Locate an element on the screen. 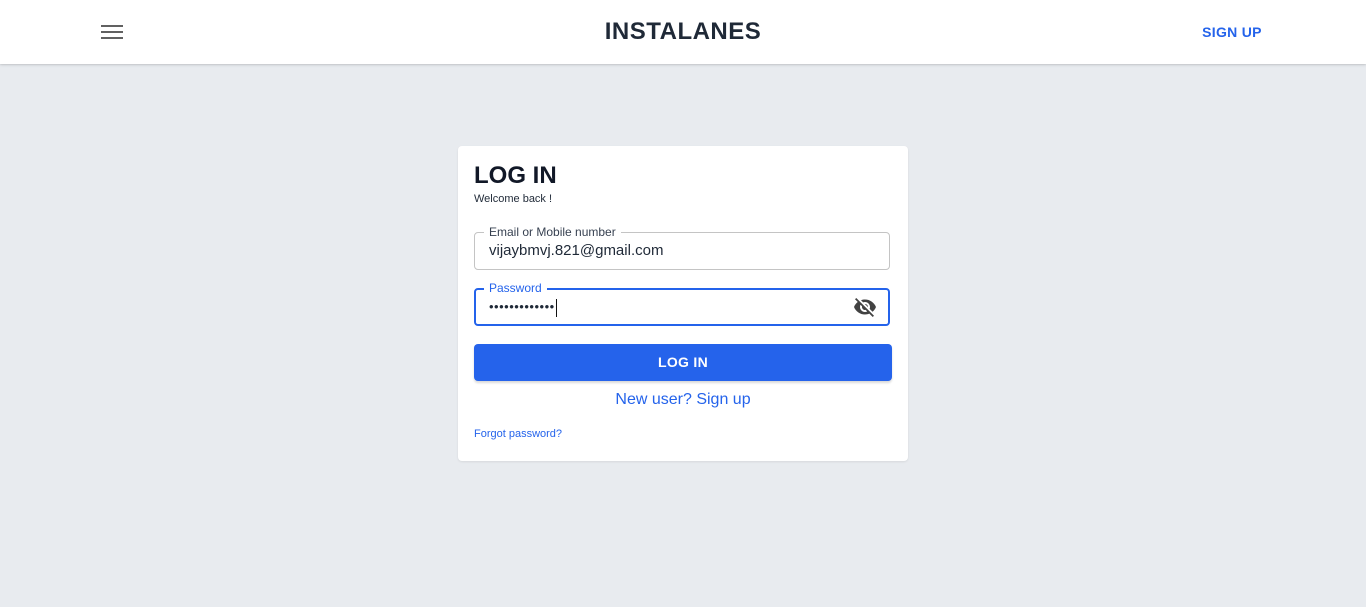  login-subtitle: Welcome back ! is located at coordinates (513, 199).